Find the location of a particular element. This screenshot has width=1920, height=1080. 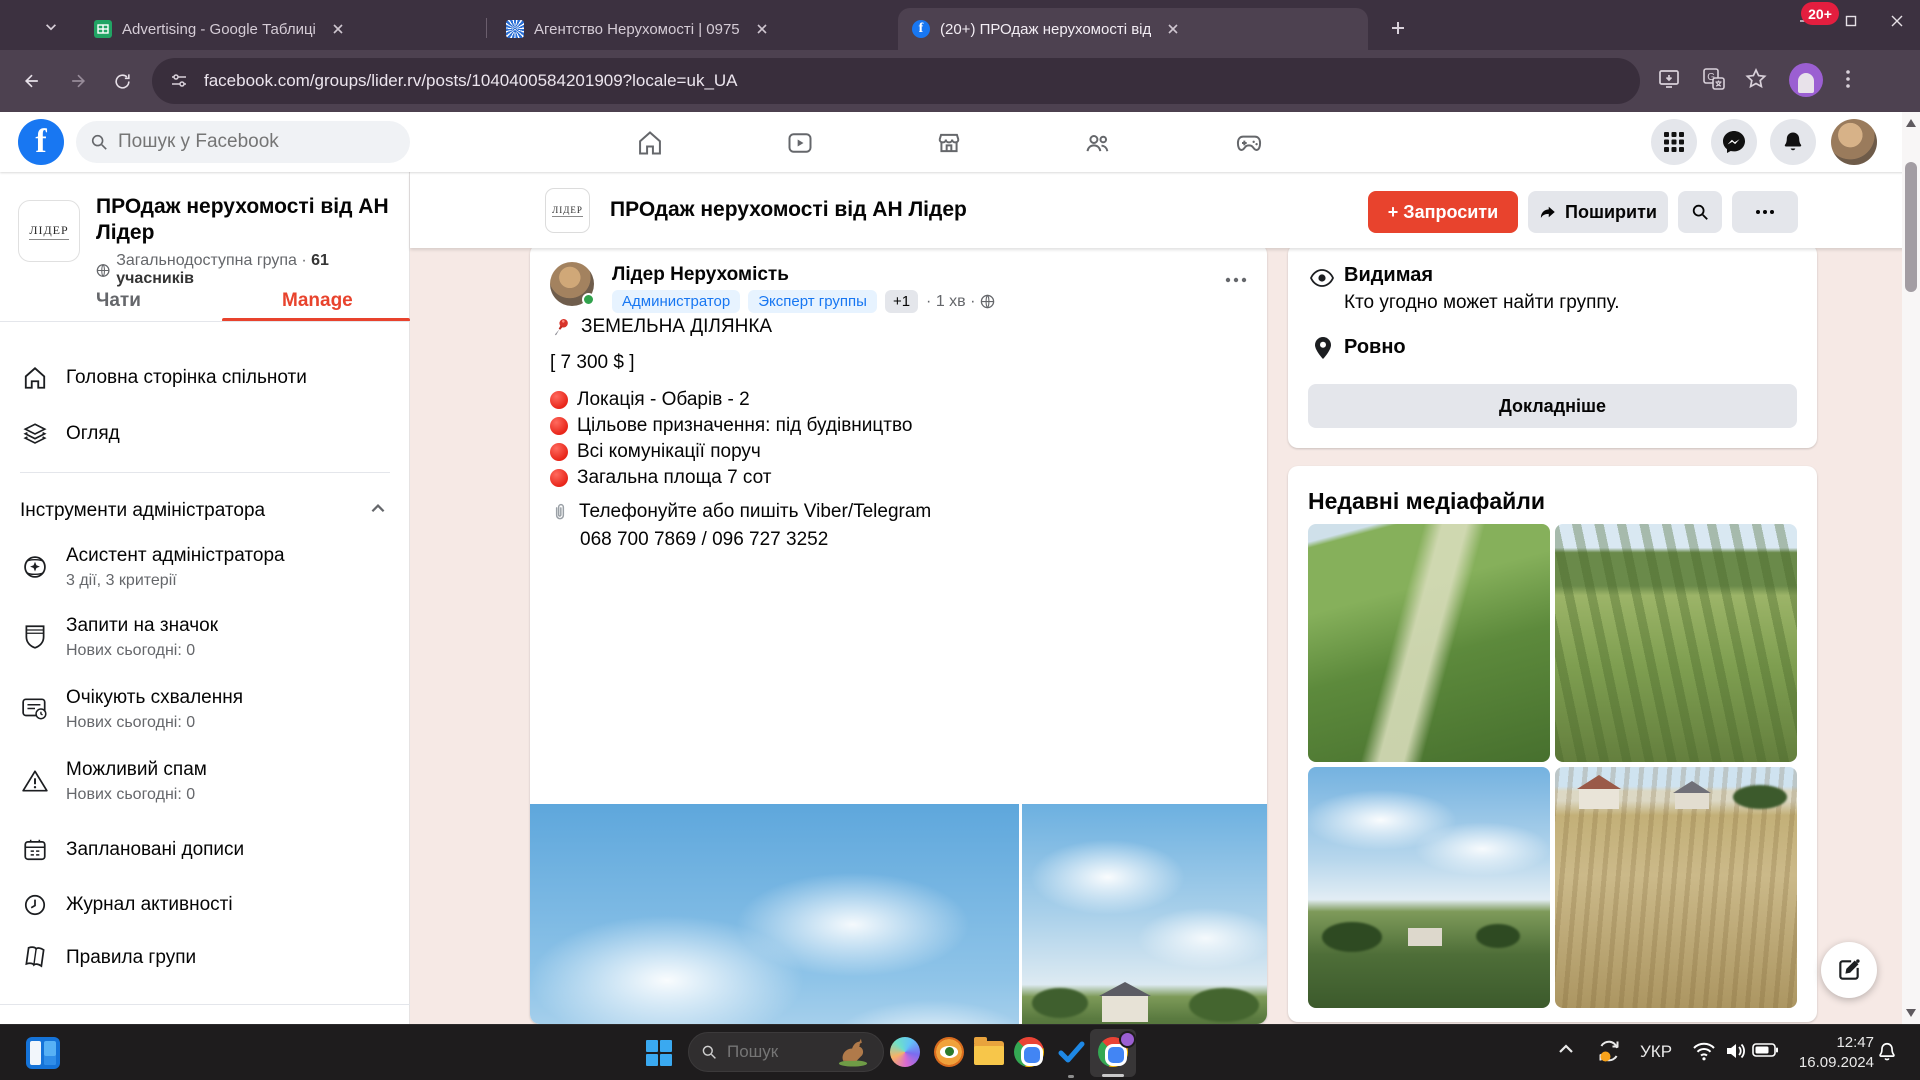

scroll-up-arrow is located at coordinates (1911, 123).